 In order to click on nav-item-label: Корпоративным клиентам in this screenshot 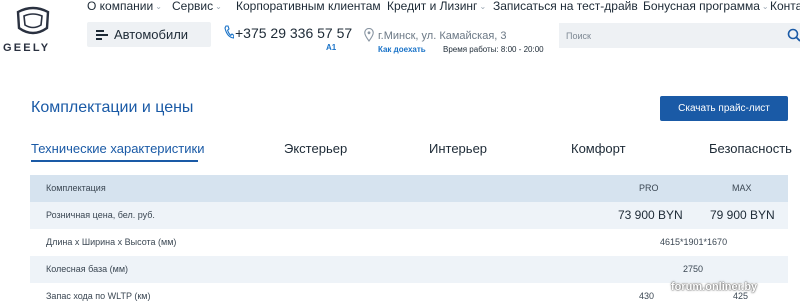, I will do `click(308, 6)`.